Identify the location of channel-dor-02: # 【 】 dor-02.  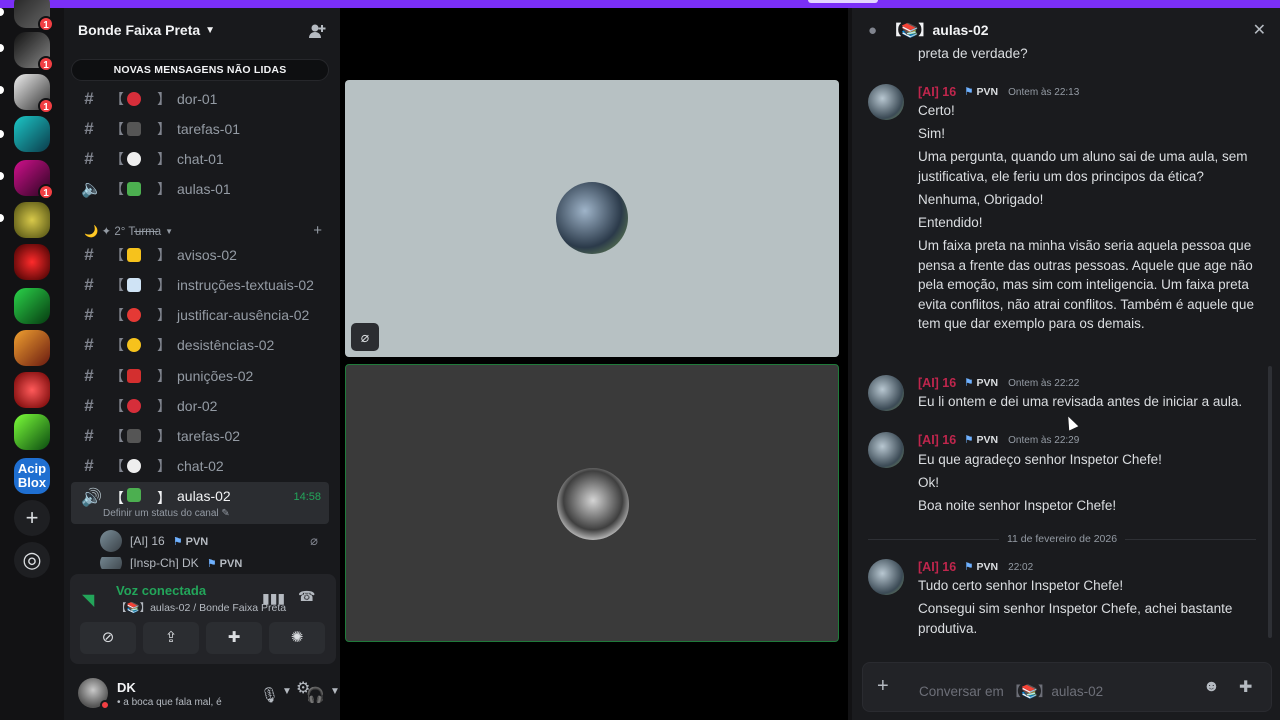
(200, 406).